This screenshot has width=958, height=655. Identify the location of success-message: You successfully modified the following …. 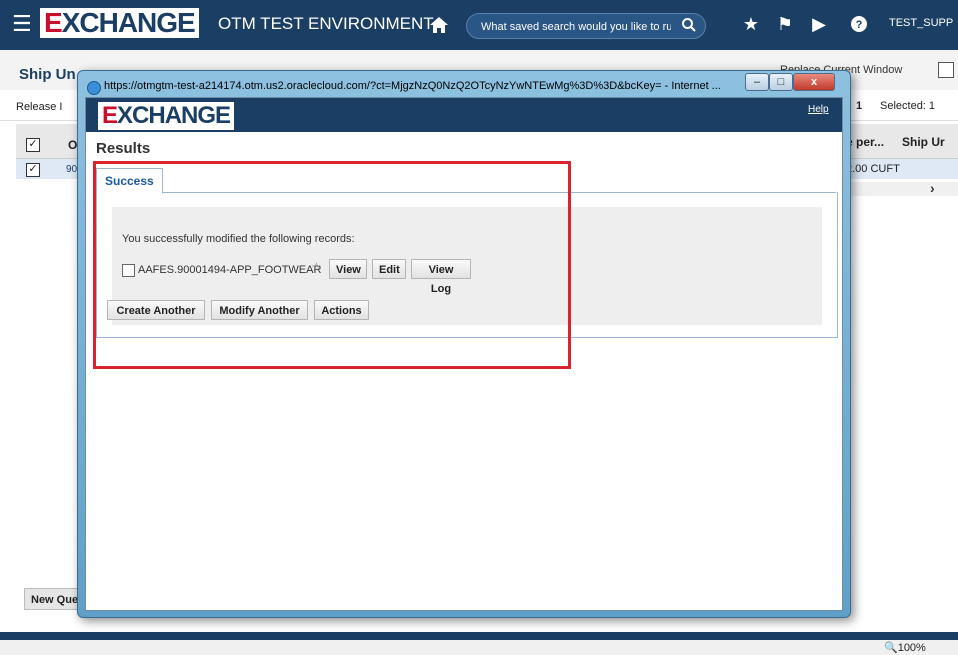
(238, 239).